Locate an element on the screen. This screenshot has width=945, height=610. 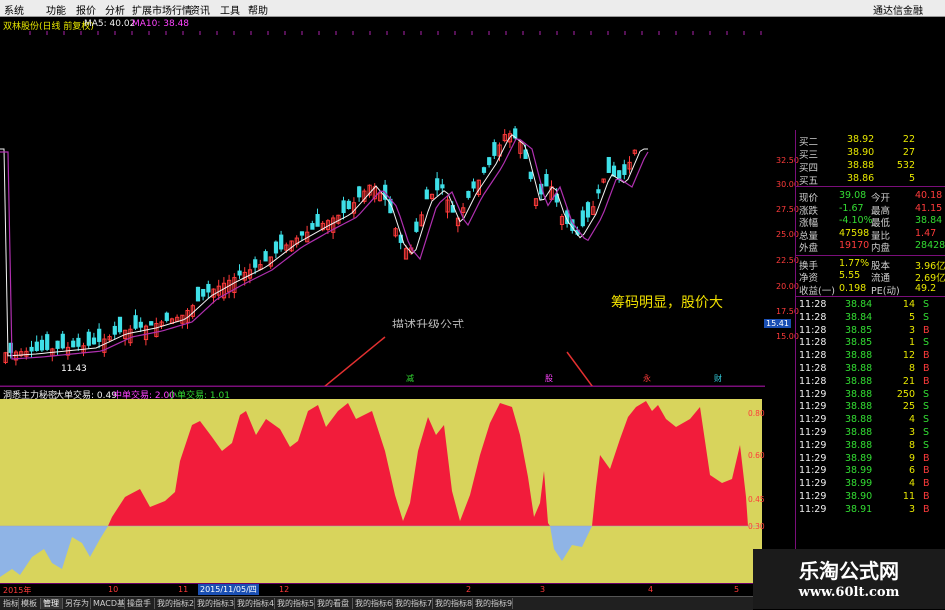
tick-row: 11:29 38.88 4 S is located at coordinates (872, 420).